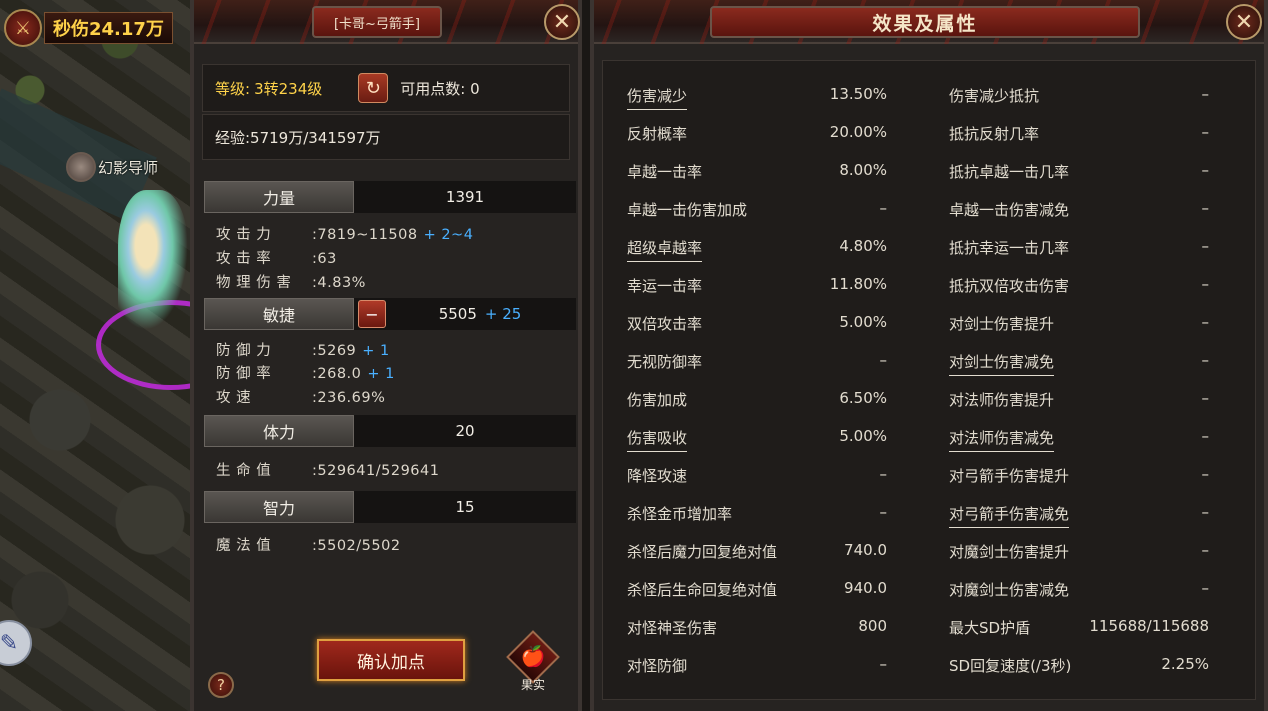 The width and height of the screenshot is (1268, 711). What do you see at coordinates (757, 400) in the screenshot?
I see `attr-row: 伤害加成 6.50%` at bounding box center [757, 400].